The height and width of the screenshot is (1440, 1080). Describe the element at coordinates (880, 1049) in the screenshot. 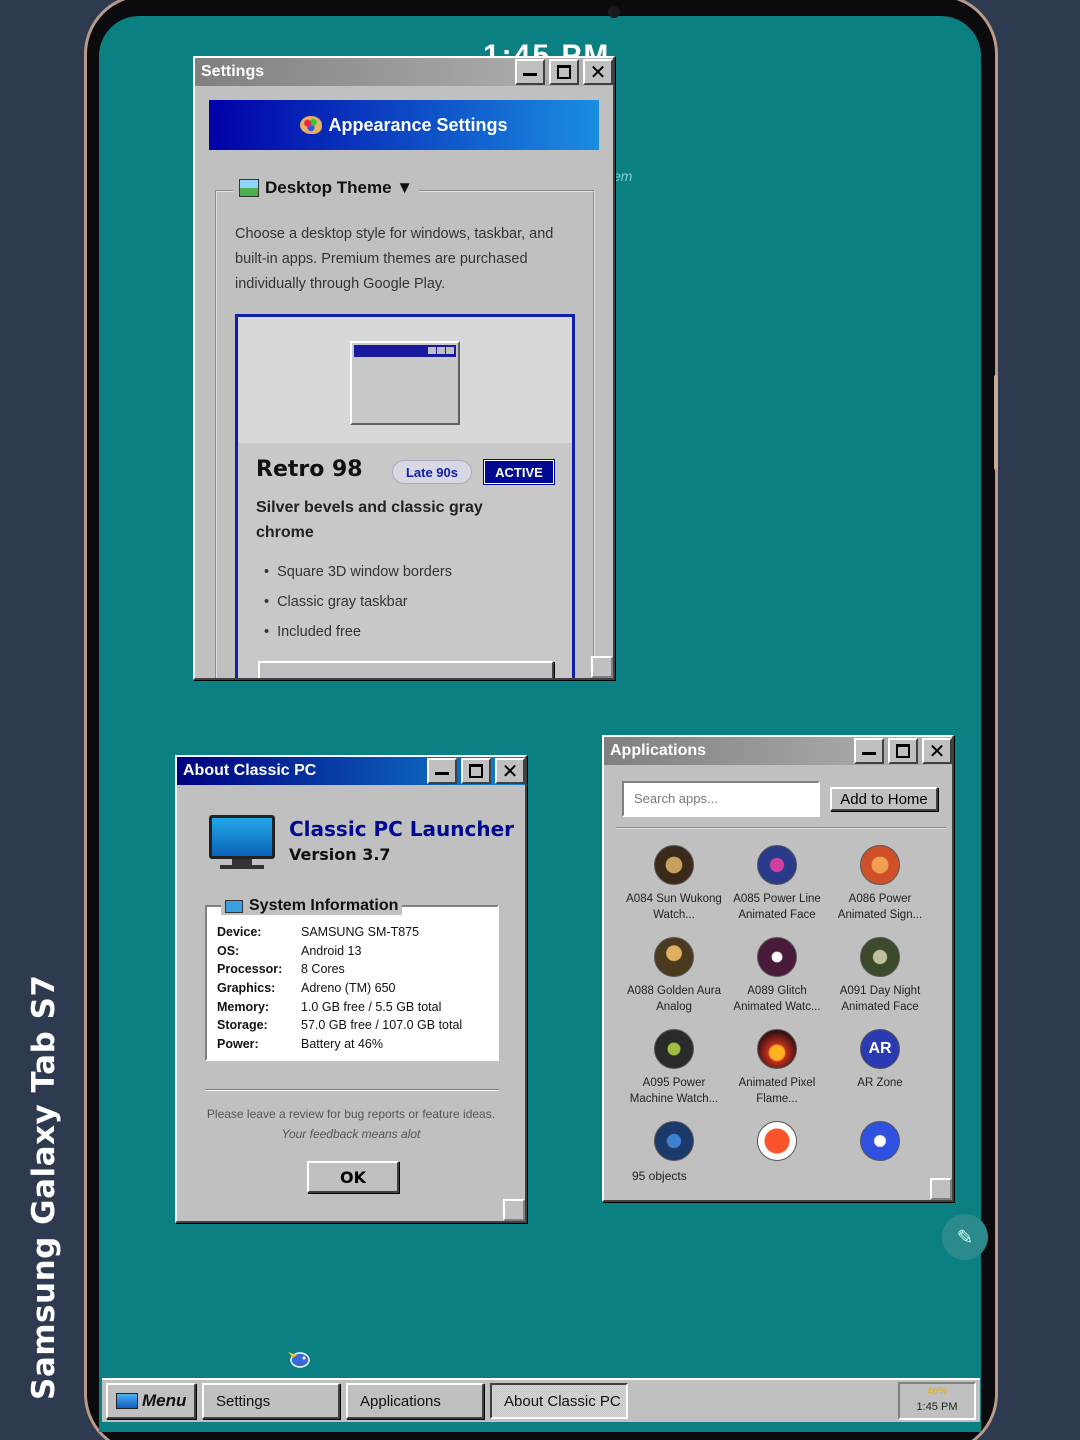

I see `ar-icon: AR` at that location.